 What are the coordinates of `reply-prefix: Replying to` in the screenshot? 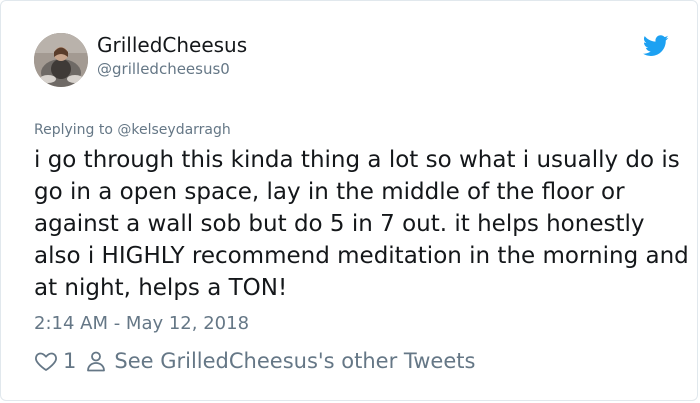 It's located at (73, 130).